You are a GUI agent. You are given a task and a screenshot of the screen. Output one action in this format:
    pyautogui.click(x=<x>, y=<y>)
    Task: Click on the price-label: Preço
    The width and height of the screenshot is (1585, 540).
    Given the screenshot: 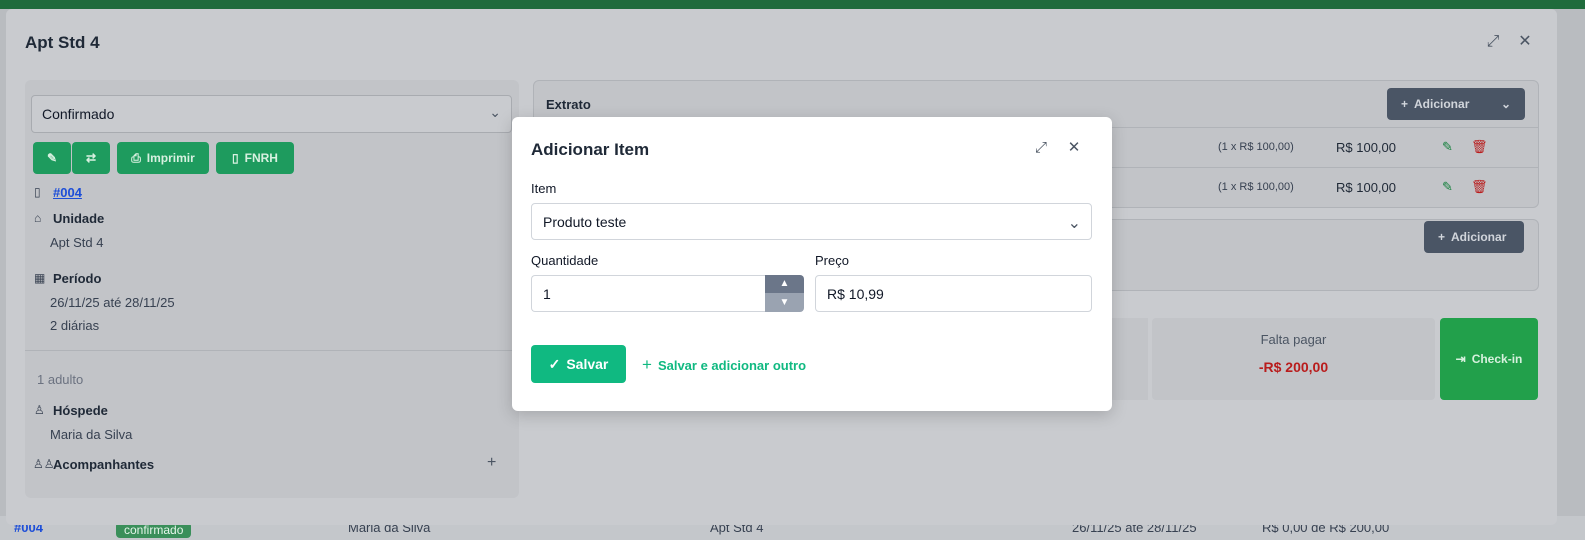 What is the action you would take?
    pyautogui.click(x=832, y=260)
    